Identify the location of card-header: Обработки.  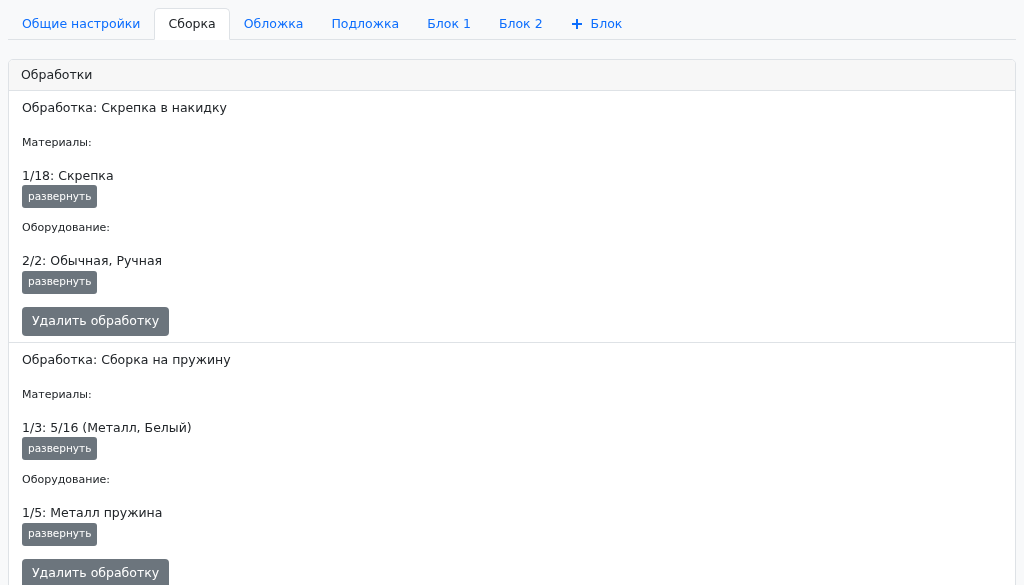
(512, 75).